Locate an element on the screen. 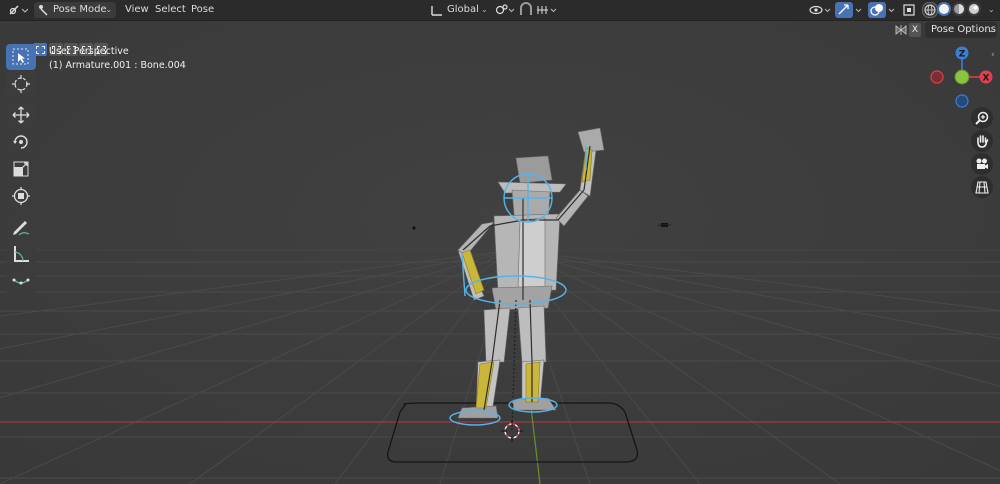 Image resolution: width=1000 pixels, height=484 pixels. pose-options-label: Pose Options is located at coordinates (963, 29).